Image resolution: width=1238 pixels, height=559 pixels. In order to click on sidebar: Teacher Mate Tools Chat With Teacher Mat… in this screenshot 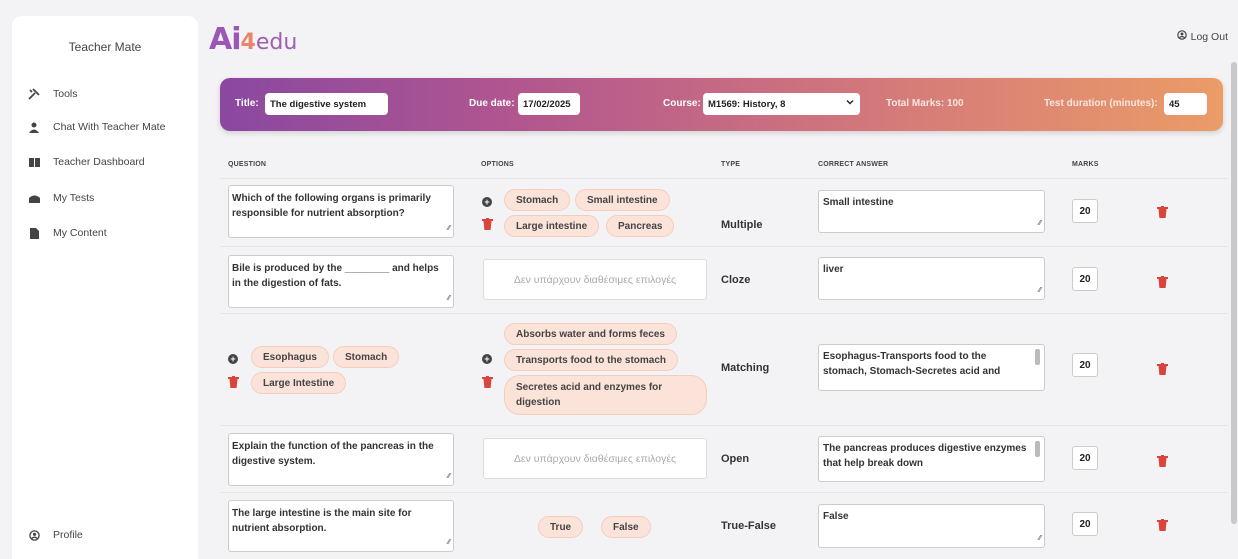, I will do `click(105, 287)`.